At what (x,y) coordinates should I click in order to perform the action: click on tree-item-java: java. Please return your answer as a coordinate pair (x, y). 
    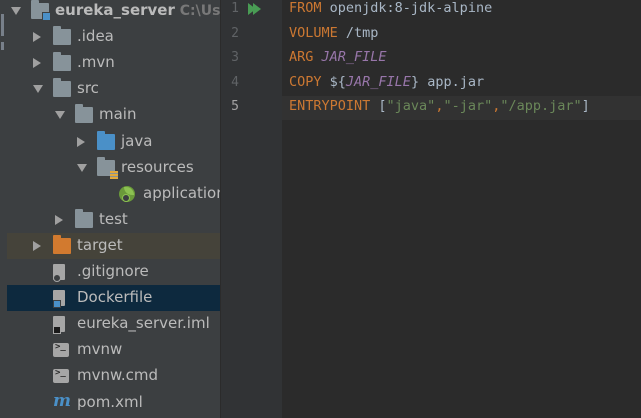
    Looking at the image, I should click on (113, 142).